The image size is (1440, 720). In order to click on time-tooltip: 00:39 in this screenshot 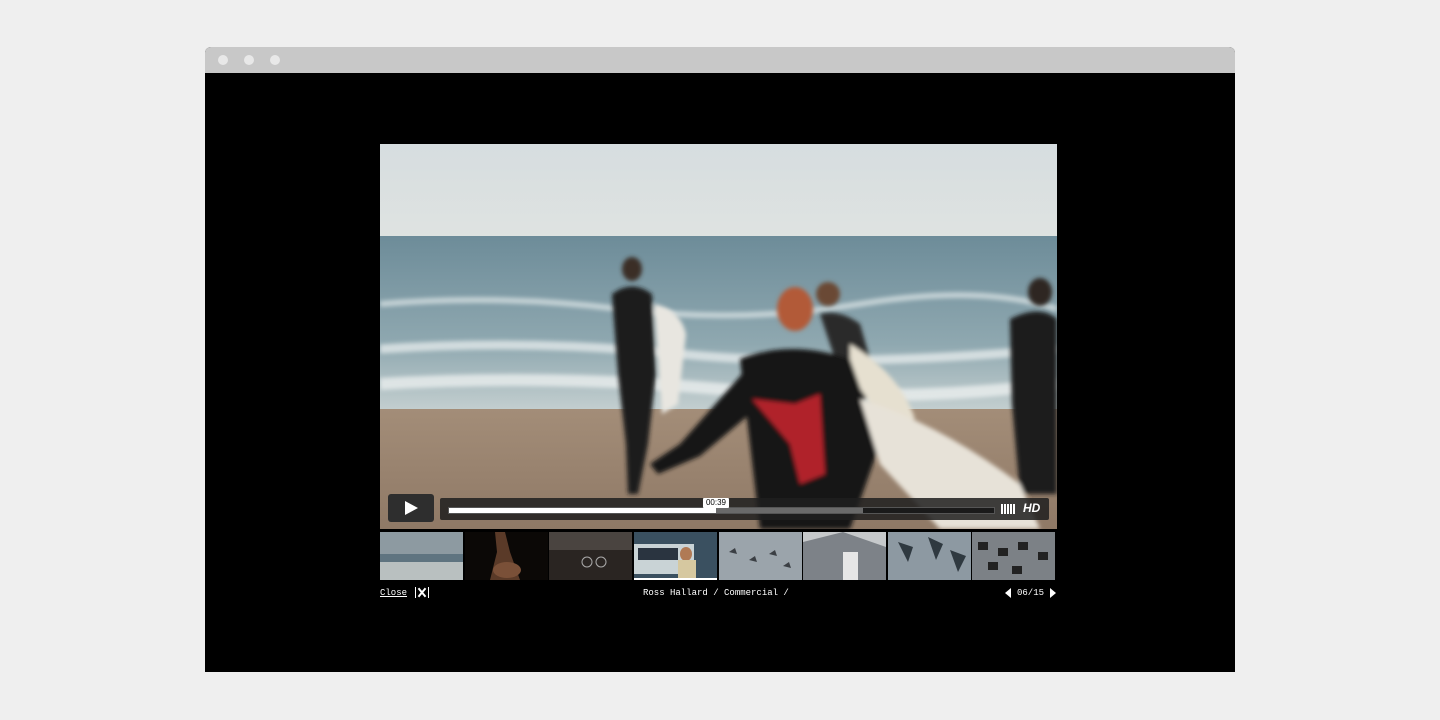, I will do `click(716, 503)`.